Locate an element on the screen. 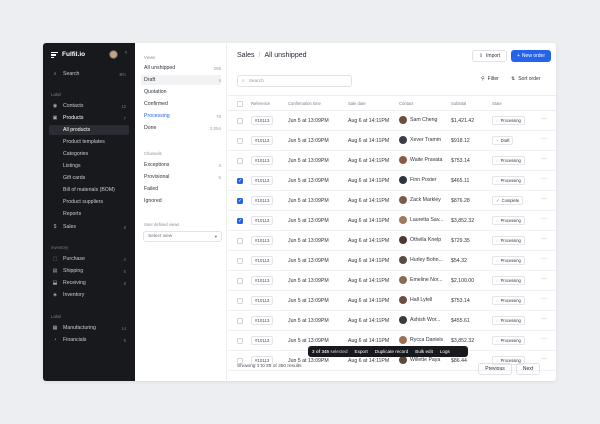 Image resolution: width=600 pixels, height=424 pixels. contact-cell: Othella Knelp is located at coordinates (420, 240).